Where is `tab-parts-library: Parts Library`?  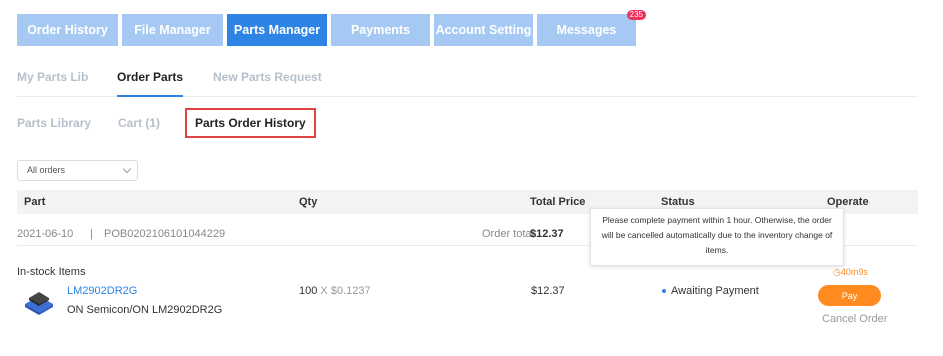
tab-parts-library: Parts Library is located at coordinates (54, 123).